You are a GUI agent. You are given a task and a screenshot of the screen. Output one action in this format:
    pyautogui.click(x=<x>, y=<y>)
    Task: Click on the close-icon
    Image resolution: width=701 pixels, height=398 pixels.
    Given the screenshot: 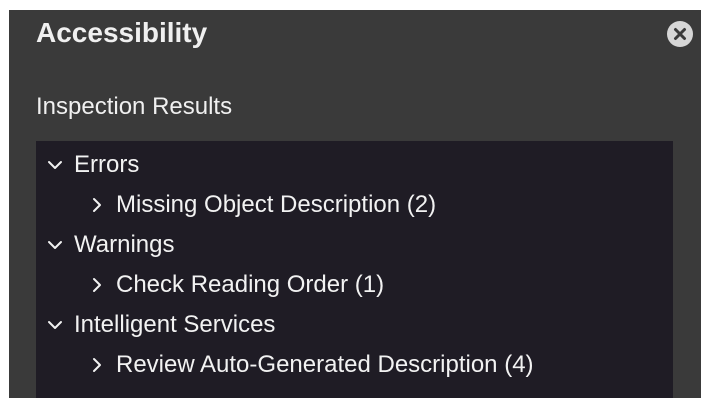 What is the action you would take?
    pyautogui.click(x=680, y=34)
    